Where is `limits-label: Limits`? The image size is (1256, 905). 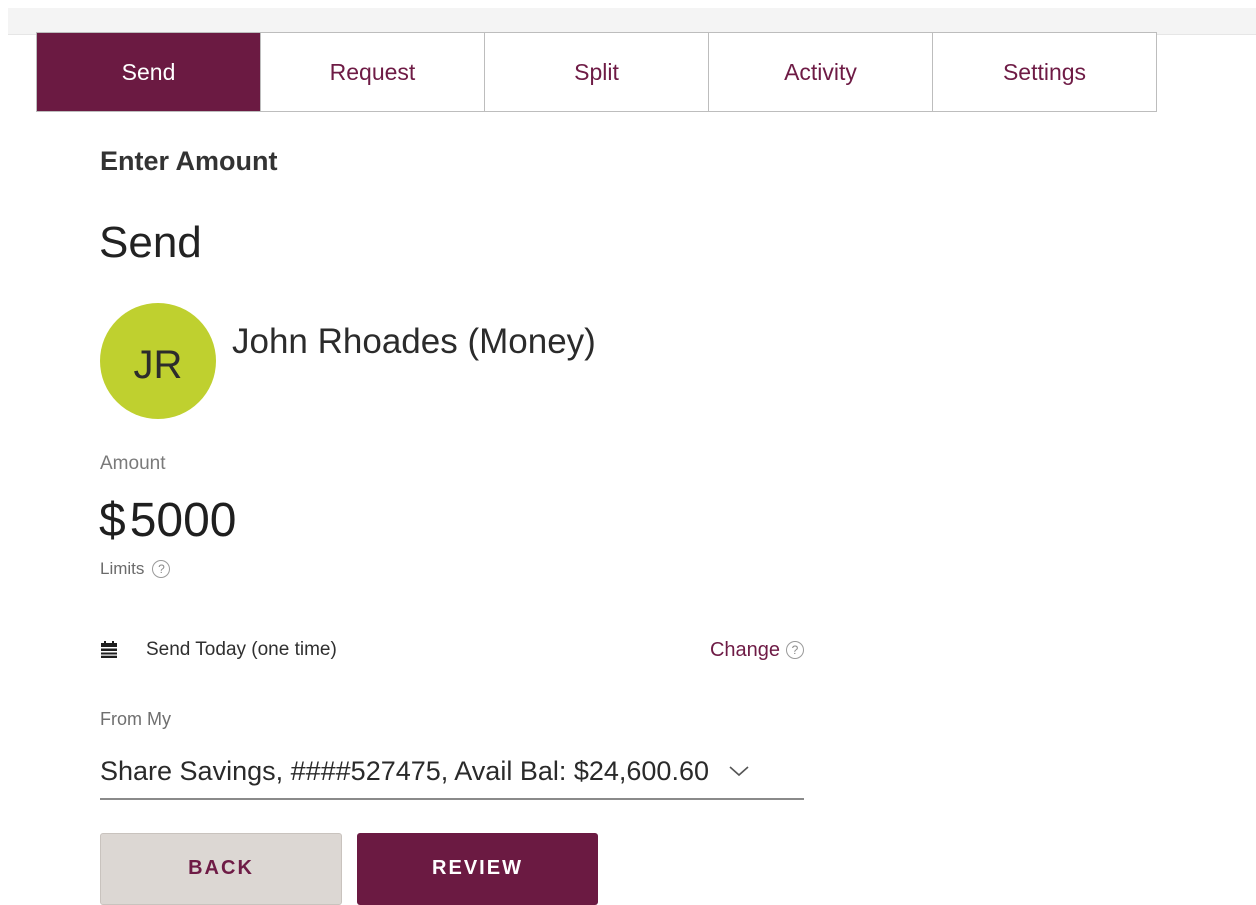 limits-label: Limits is located at coordinates (122, 568).